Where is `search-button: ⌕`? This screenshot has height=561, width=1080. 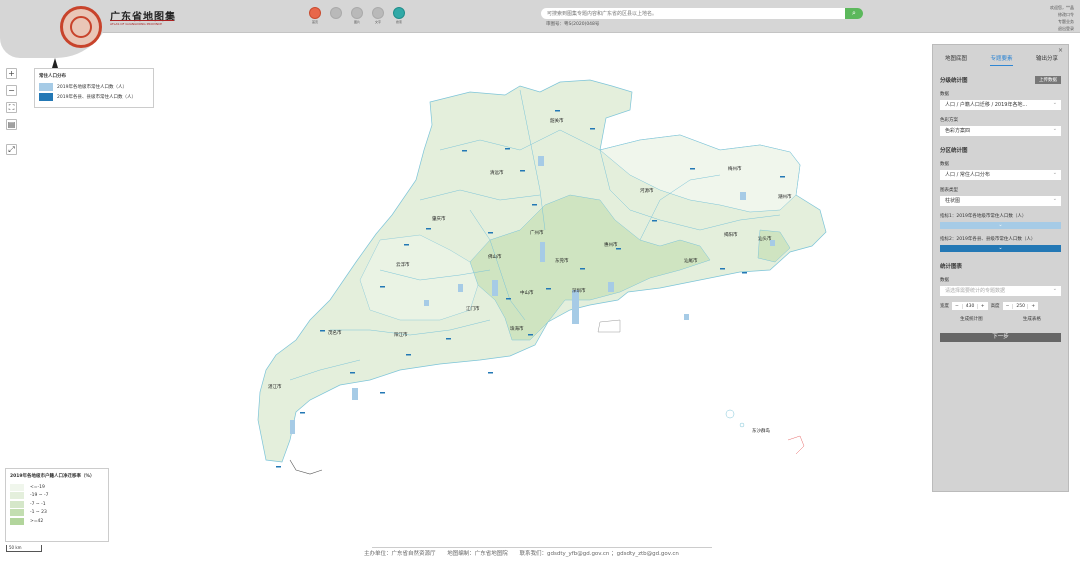 search-button: ⌕ is located at coordinates (854, 13).